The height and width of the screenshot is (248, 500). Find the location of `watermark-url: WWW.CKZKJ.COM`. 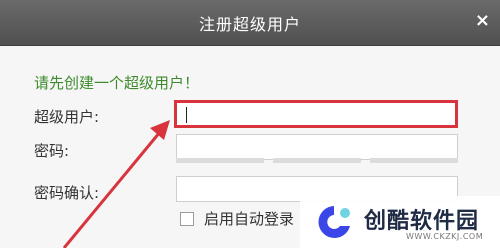

watermark-url: WWW.CKZKJ.COM is located at coordinates (445, 236).